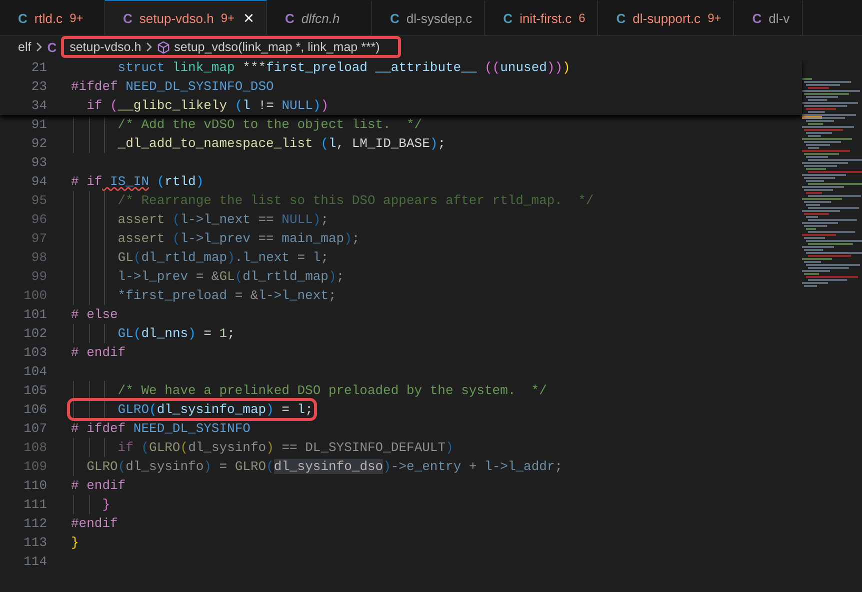 Image resolution: width=862 pixels, height=592 pixels. Describe the element at coordinates (137, 181) in the screenshot. I see `code-line: # if IS_IN (rtld)` at that location.